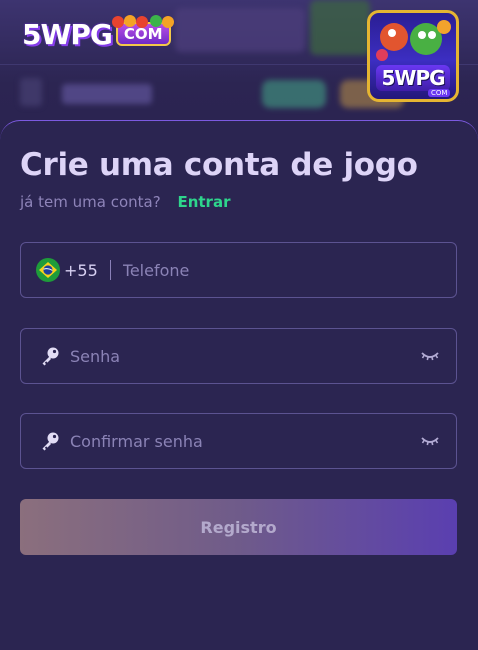 The width and height of the screenshot is (478, 650). I want to click on confirm-password-field, so click(238, 441).